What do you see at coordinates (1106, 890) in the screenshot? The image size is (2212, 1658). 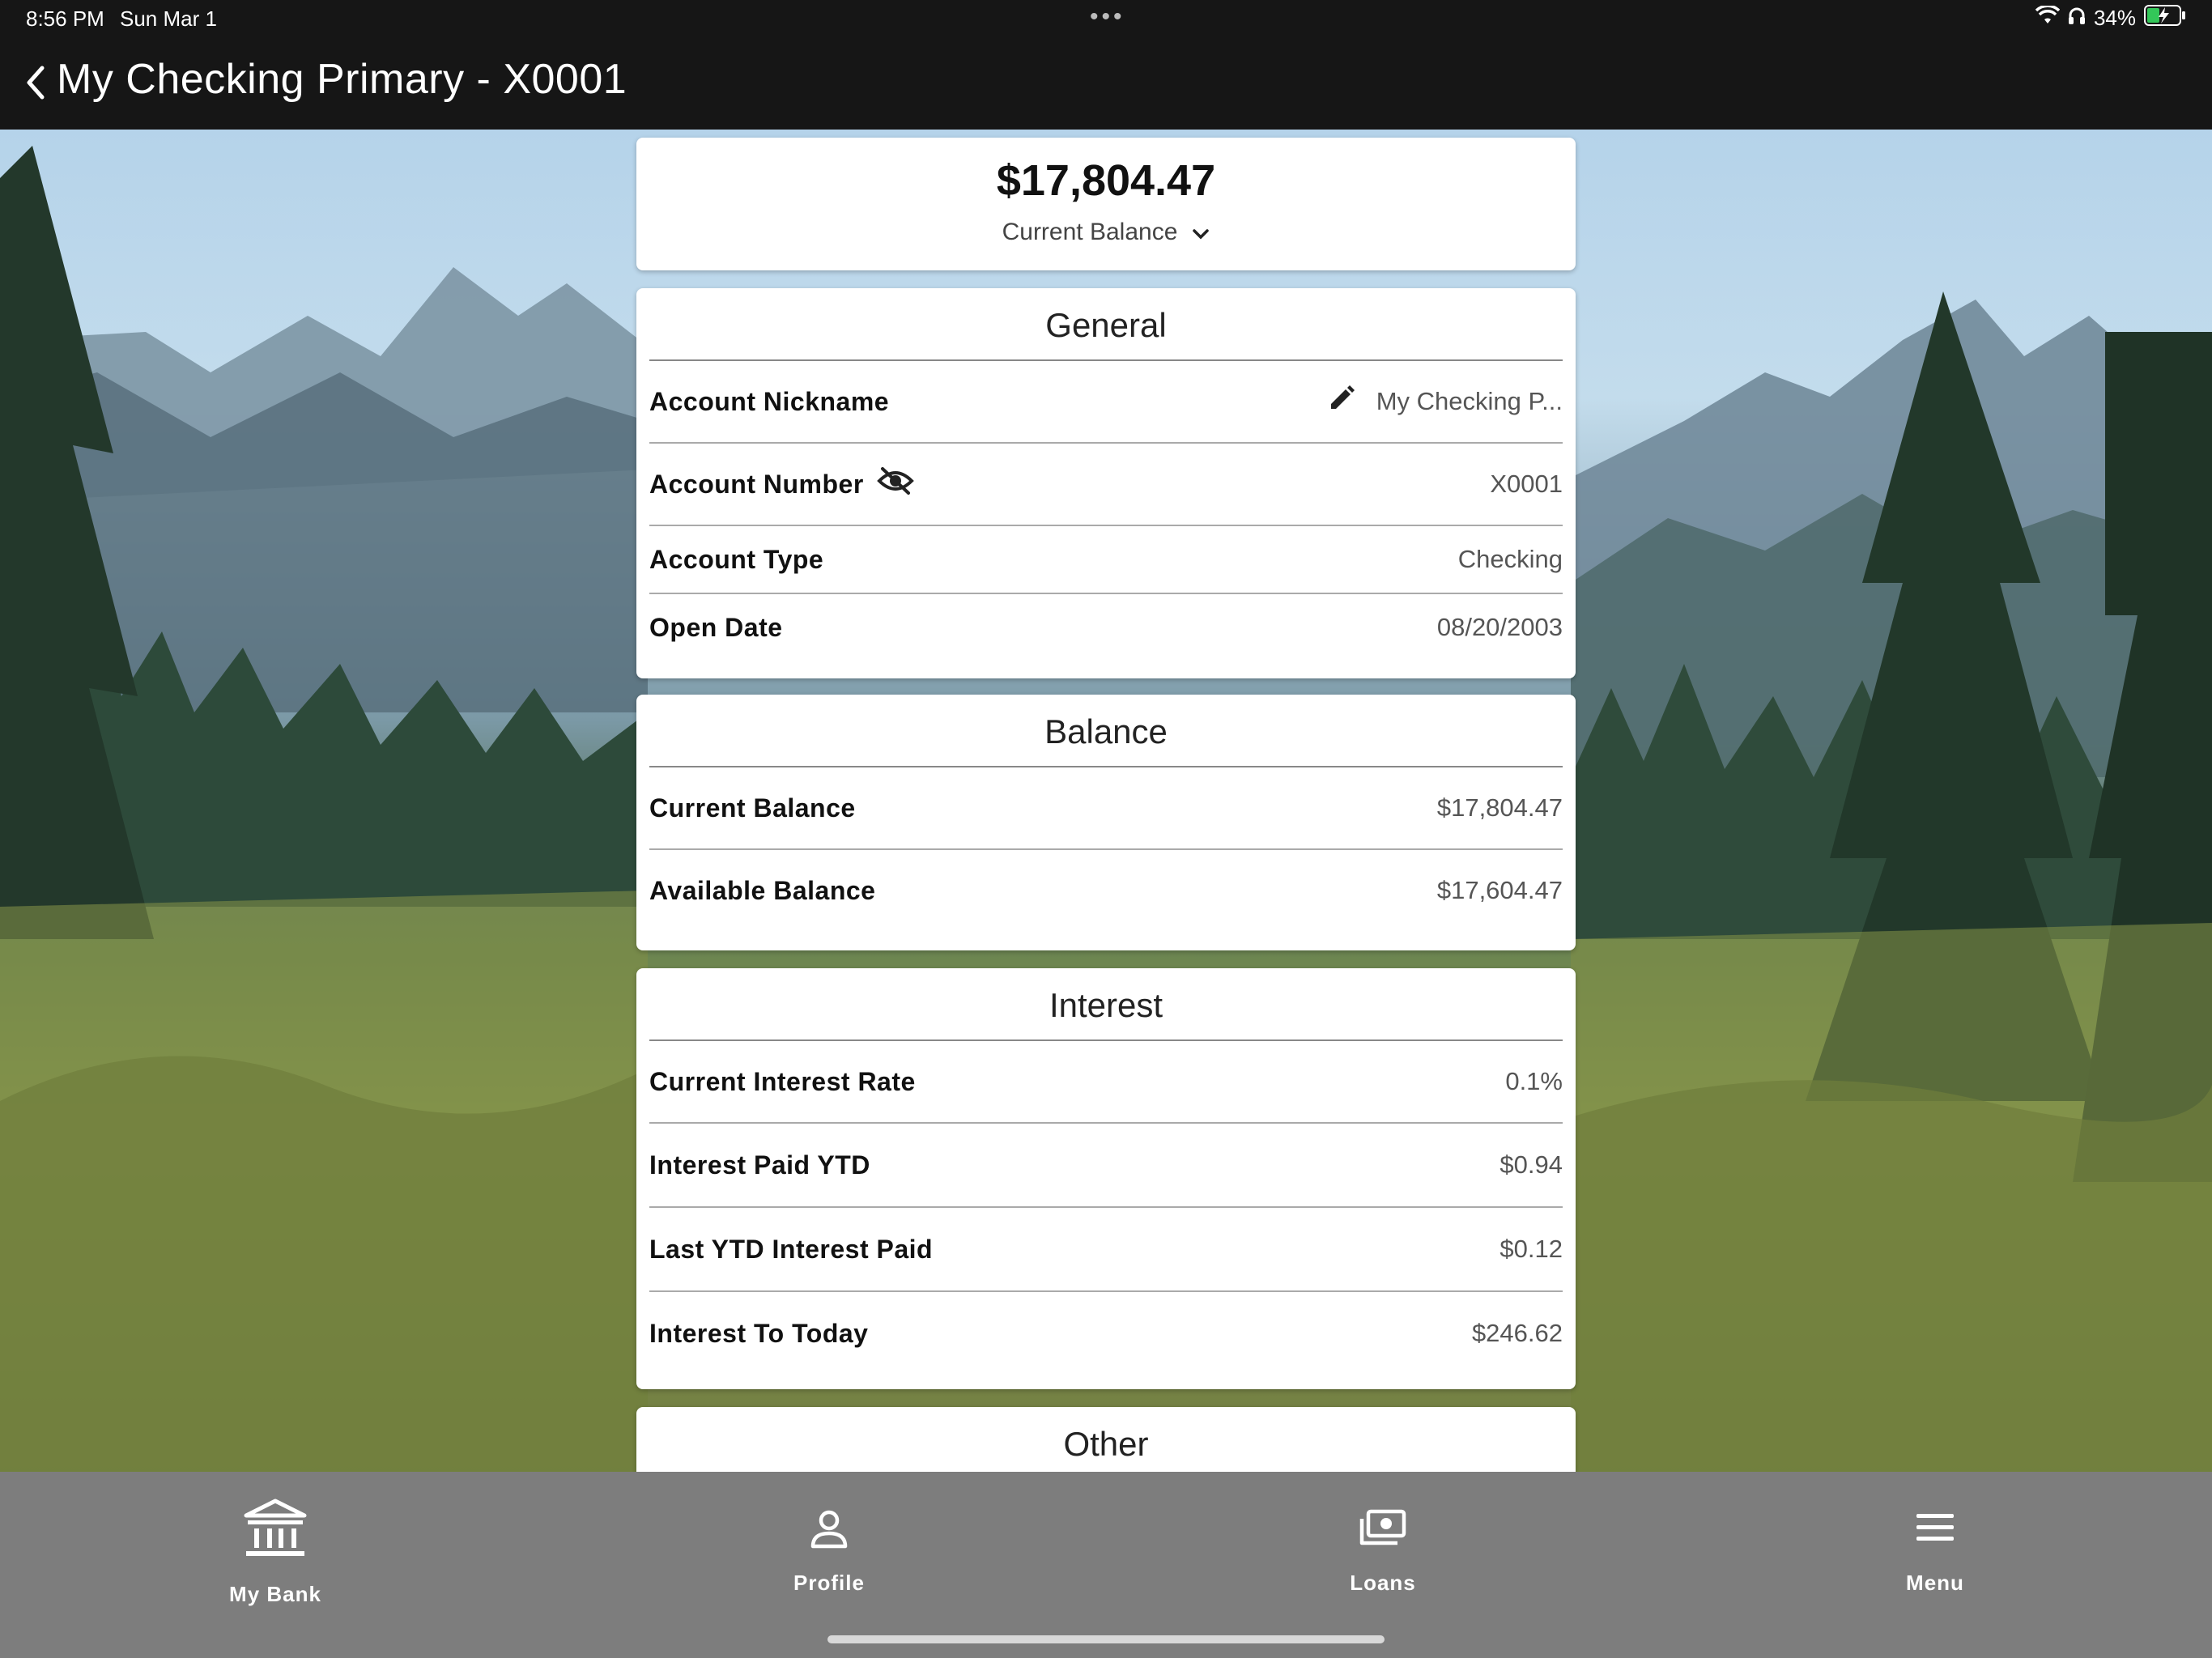 I see `row-available-balance: Available Balance $17,604.47` at bounding box center [1106, 890].